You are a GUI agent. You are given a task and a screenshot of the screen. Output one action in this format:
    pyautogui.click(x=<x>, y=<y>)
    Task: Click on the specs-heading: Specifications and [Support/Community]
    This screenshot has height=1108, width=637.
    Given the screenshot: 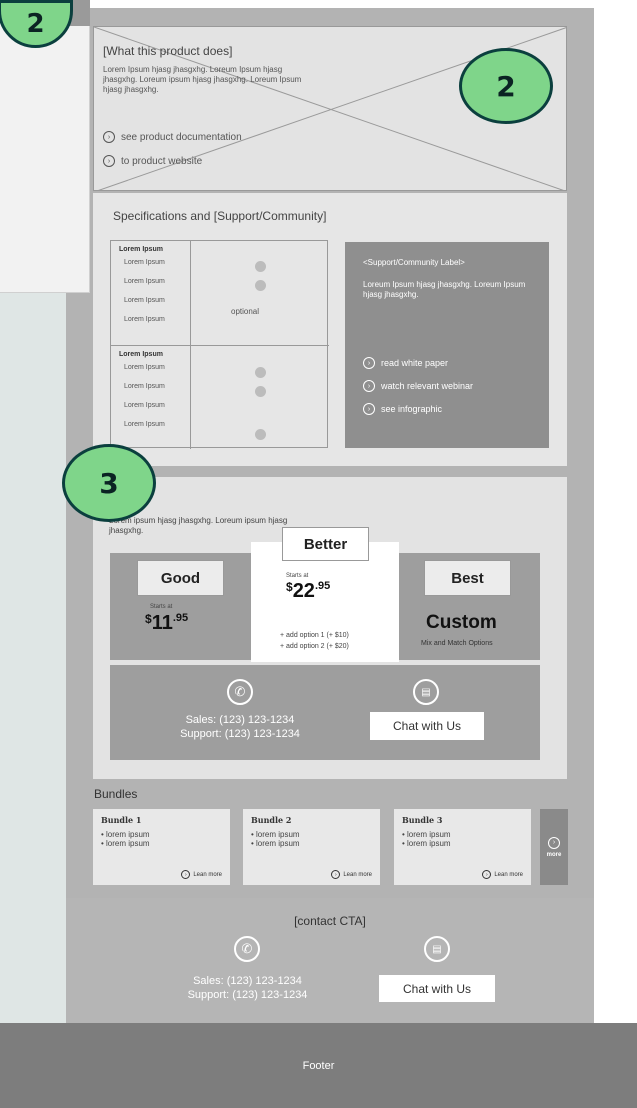 What is the action you would take?
    pyautogui.click(x=220, y=216)
    